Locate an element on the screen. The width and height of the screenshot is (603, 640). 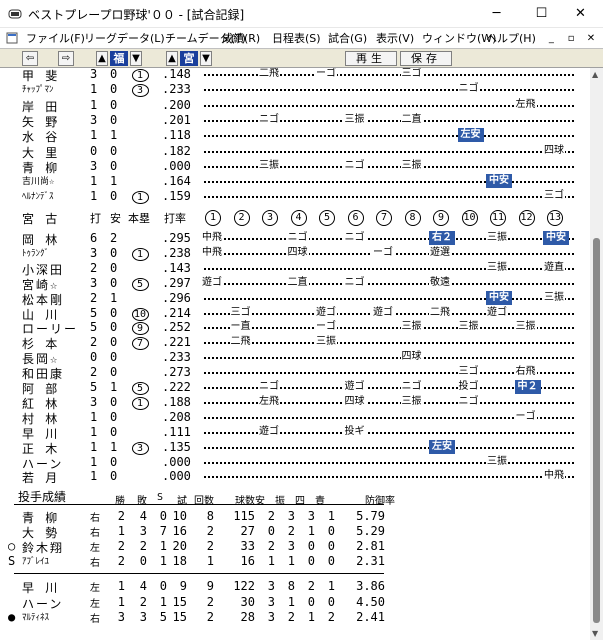
batter-average: .208 is located at coordinates (176, 416).